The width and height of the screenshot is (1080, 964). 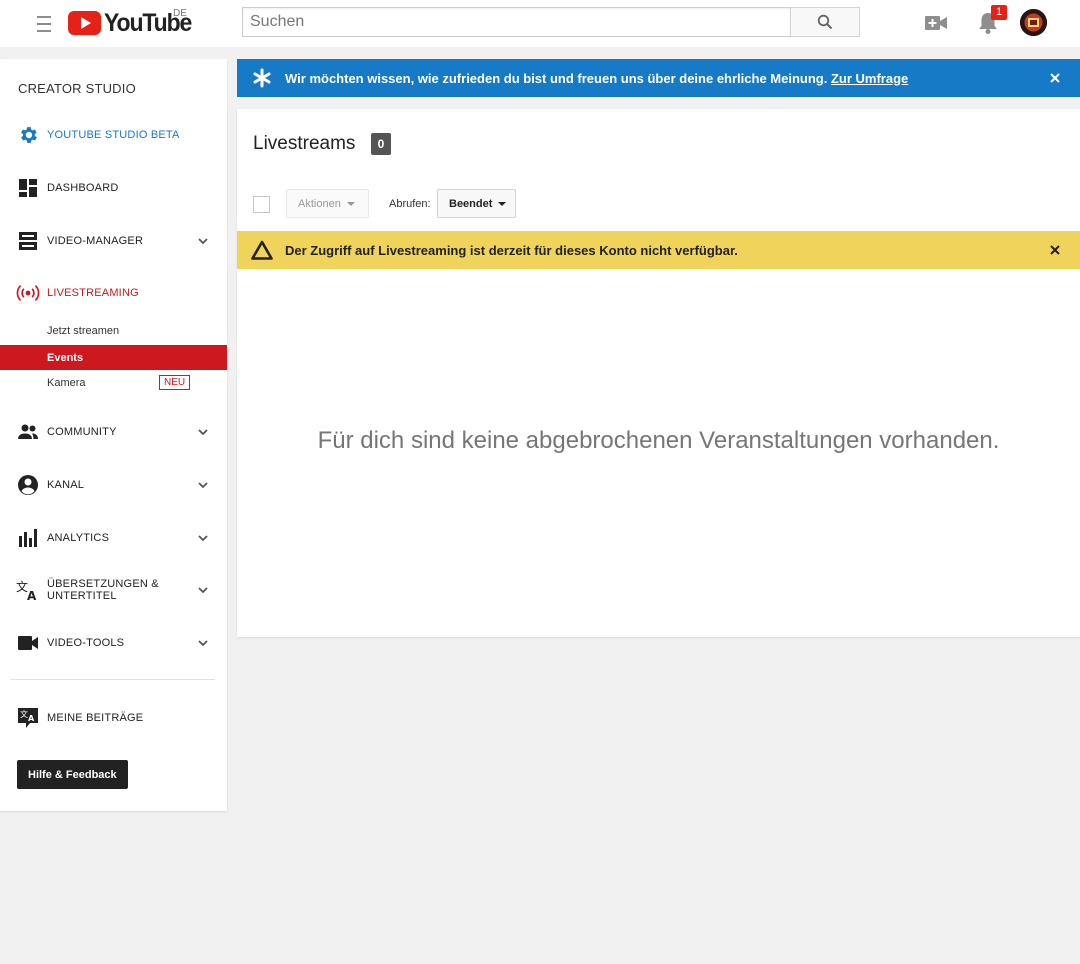 What do you see at coordinates (410, 204) in the screenshot?
I see `fetch-label: Abrufen:` at bounding box center [410, 204].